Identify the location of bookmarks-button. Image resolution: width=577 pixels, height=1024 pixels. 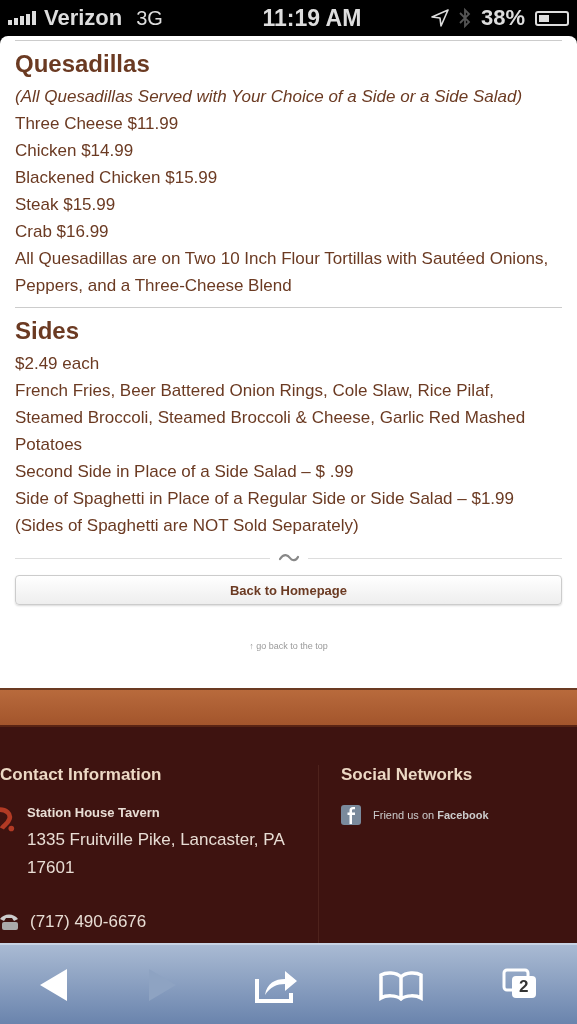
(400, 984).